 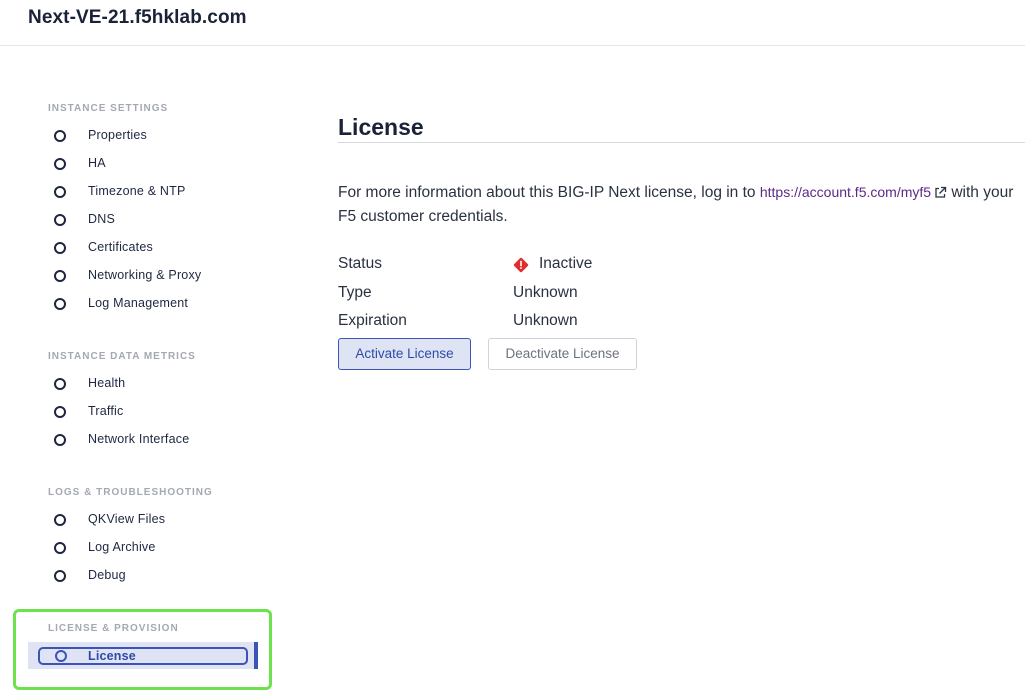 What do you see at coordinates (106, 411) in the screenshot?
I see `sidebar-item-label: Traffic` at bounding box center [106, 411].